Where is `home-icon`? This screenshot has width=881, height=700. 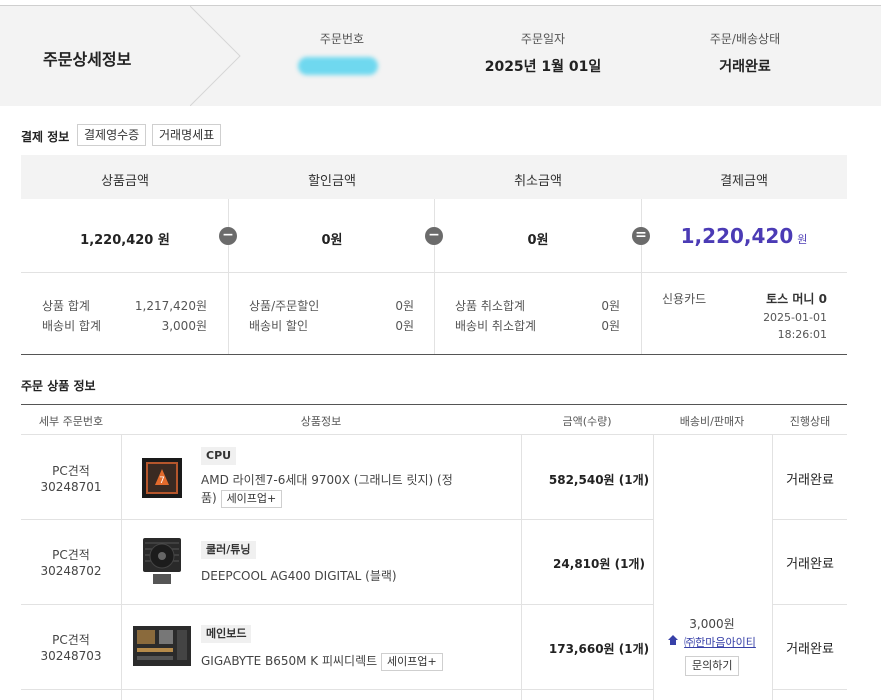 home-icon is located at coordinates (673, 641).